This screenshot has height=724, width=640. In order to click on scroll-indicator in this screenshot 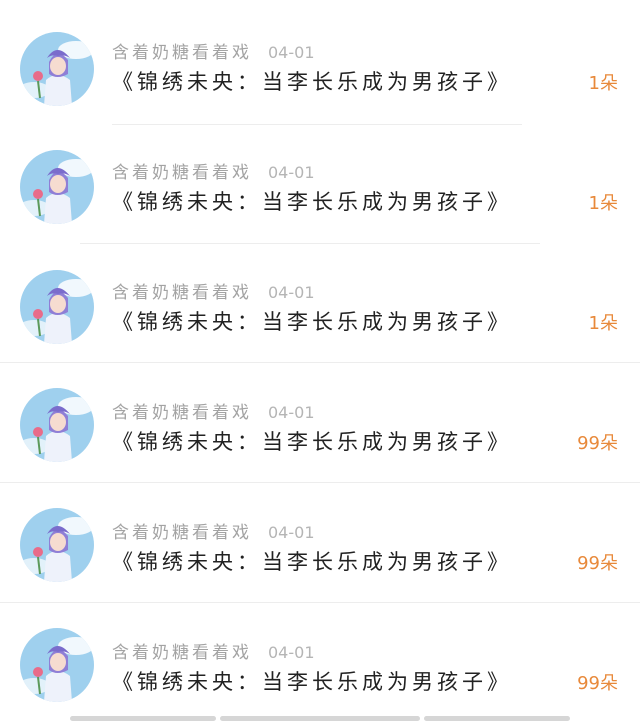, I will do `click(320, 719)`.